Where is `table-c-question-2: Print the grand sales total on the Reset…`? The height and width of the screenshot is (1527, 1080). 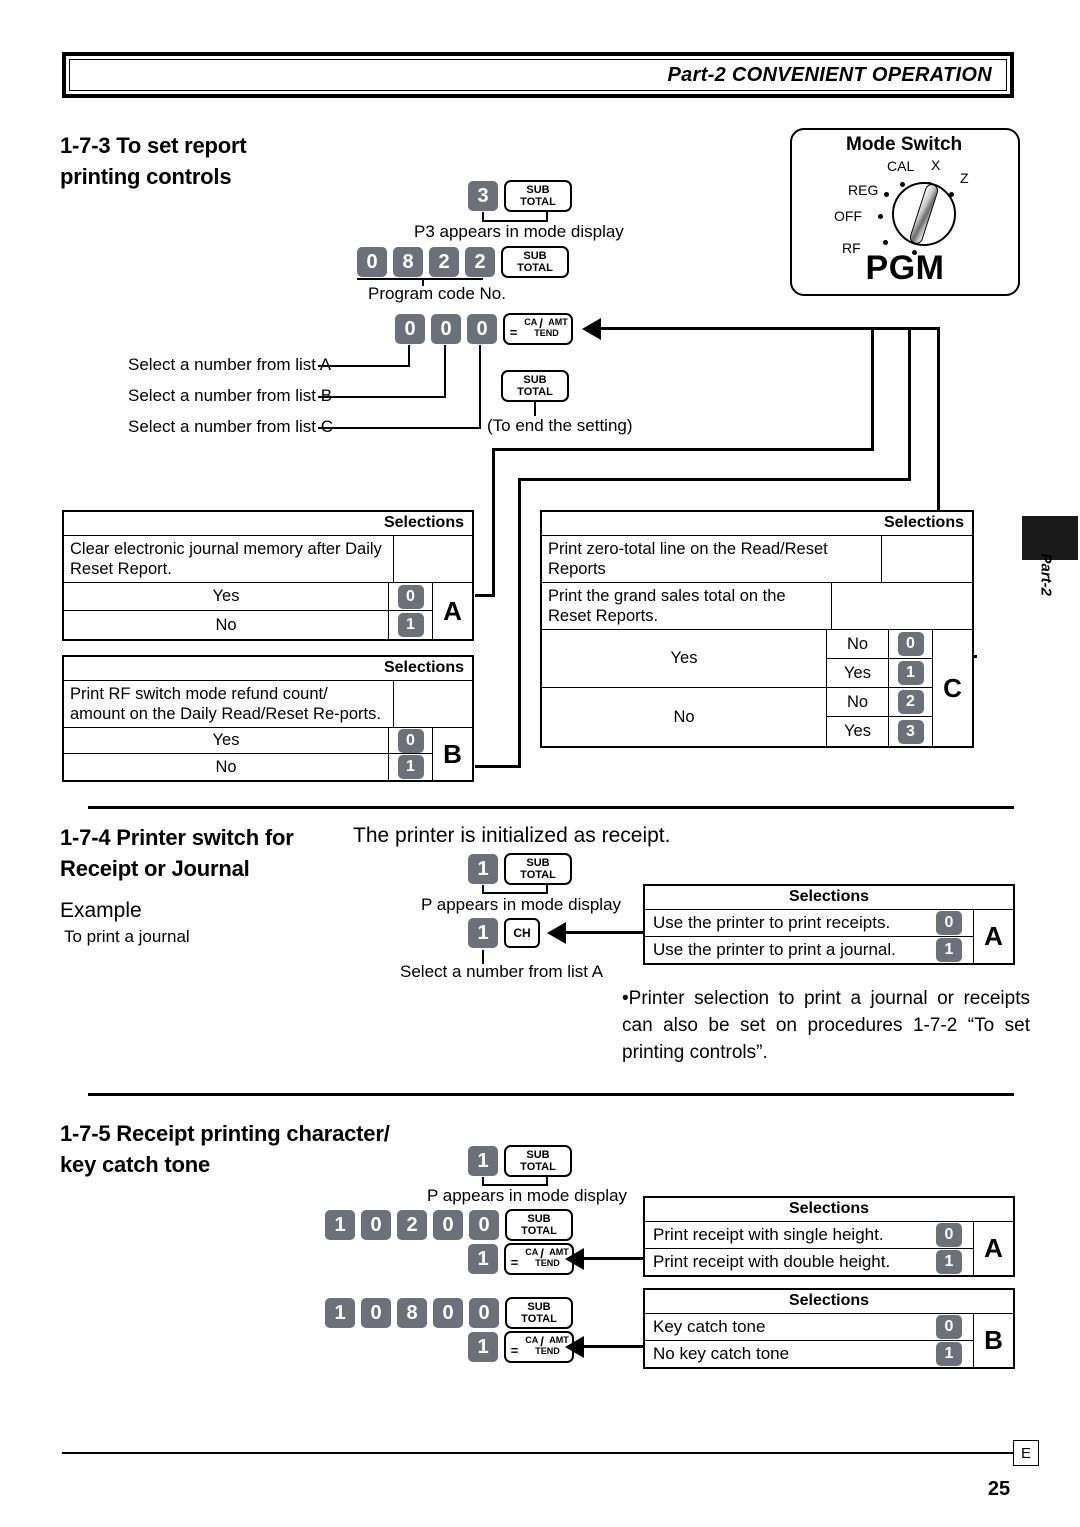 table-c-question-2: Print the grand sales total on the Reset… is located at coordinates (687, 606).